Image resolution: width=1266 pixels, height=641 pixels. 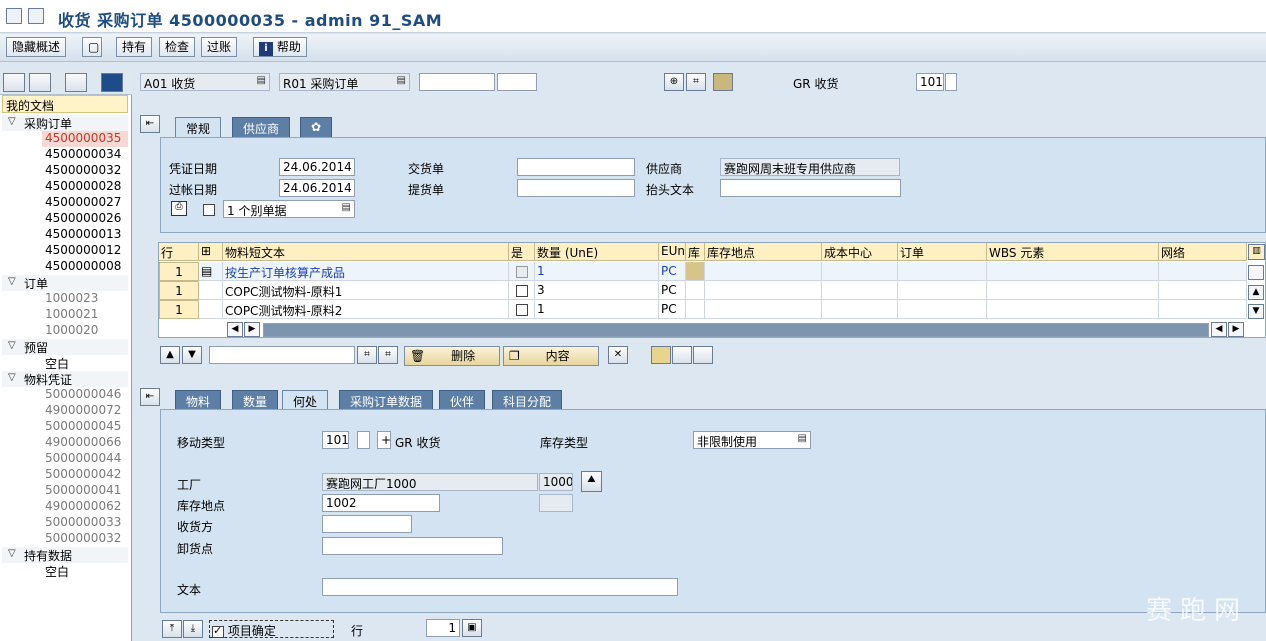 I want to click on tree-item: 4900000066, so click(x=85, y=443).